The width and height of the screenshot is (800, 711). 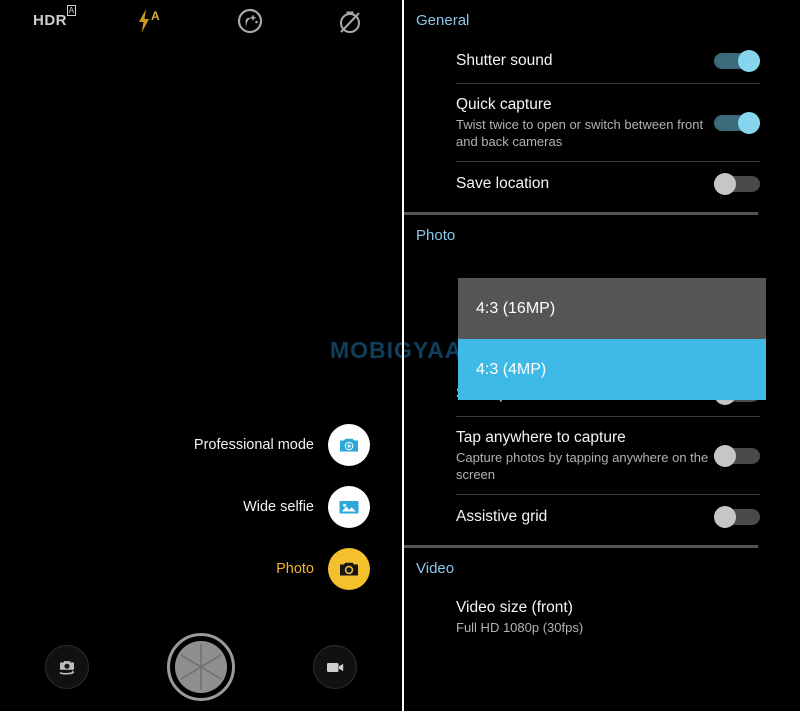 What do you see at coordinates (71, 10) in the screenshot?
I see `hdr-auto-superscript: A` at bounding box center [71, 10].